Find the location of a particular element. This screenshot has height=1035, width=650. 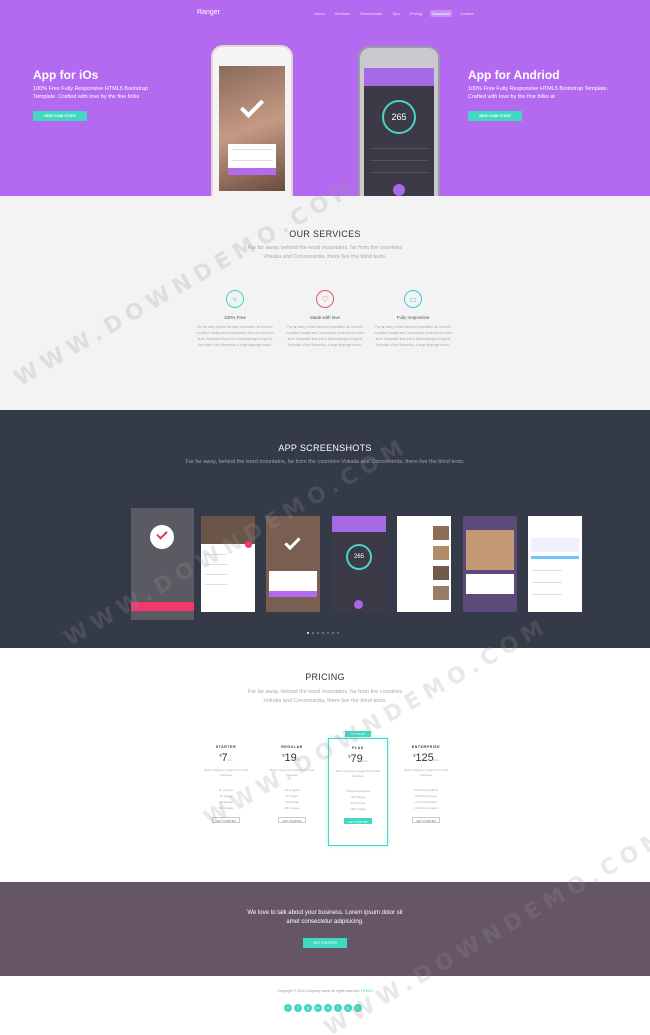

services-title: OUR SERVICES is located at coordinates (325, 234).